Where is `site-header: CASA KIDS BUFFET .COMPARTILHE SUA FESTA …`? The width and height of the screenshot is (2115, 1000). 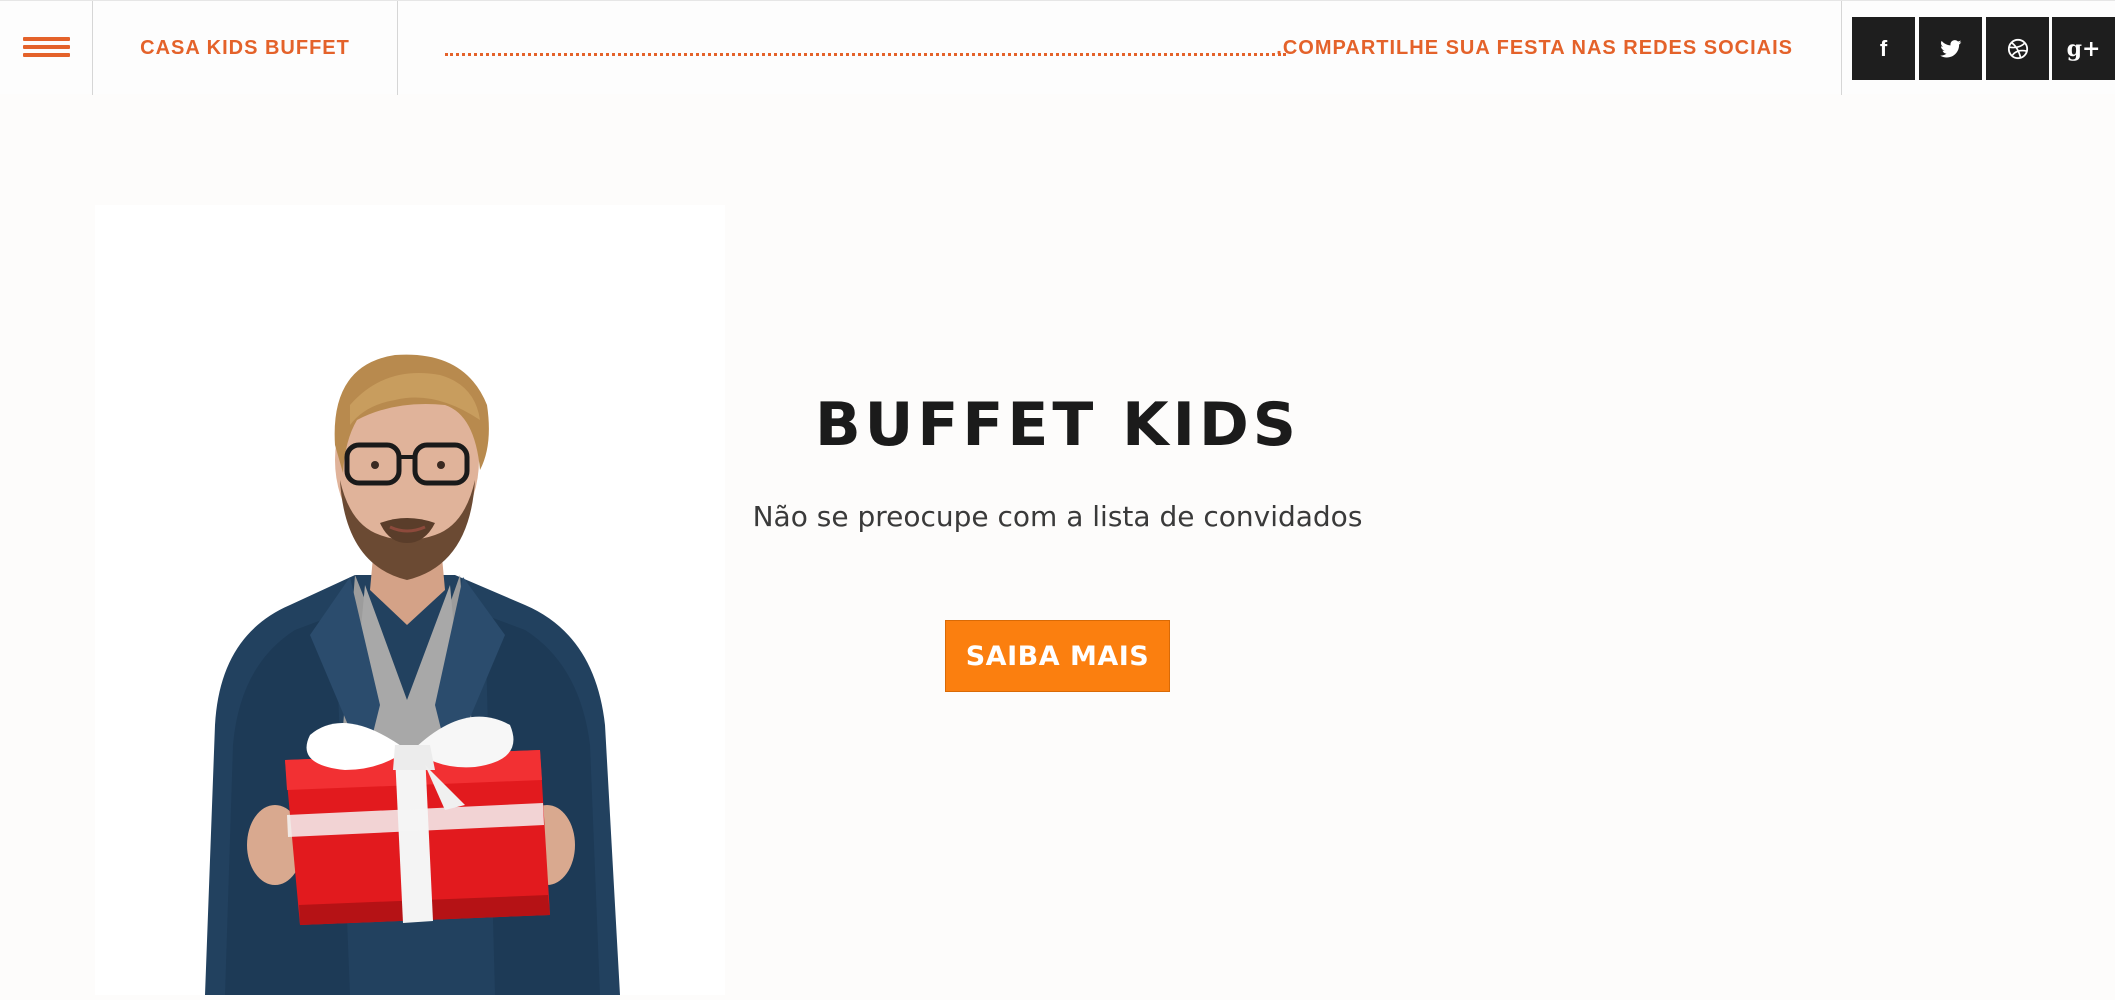
site-header: CASA KIDS BUFFET .COMPARTILHE SUA FESTA … is located at coordinates (1057, 47).